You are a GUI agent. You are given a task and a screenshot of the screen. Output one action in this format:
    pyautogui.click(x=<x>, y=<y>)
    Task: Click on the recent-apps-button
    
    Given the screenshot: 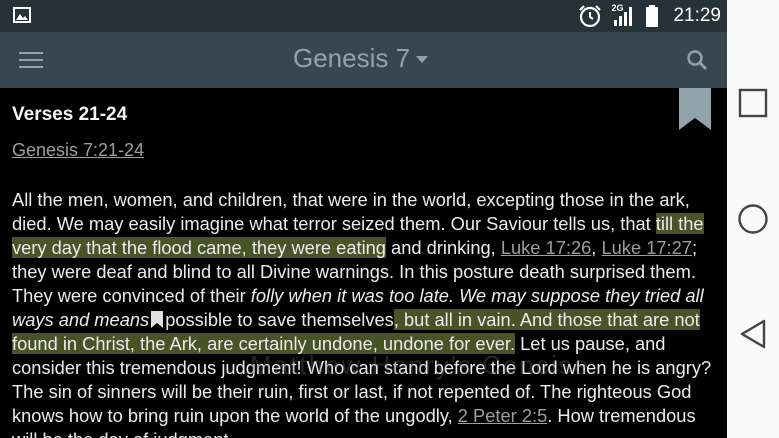 What is the action you would take?
    pyautogui.click(x=753, y=103)
    